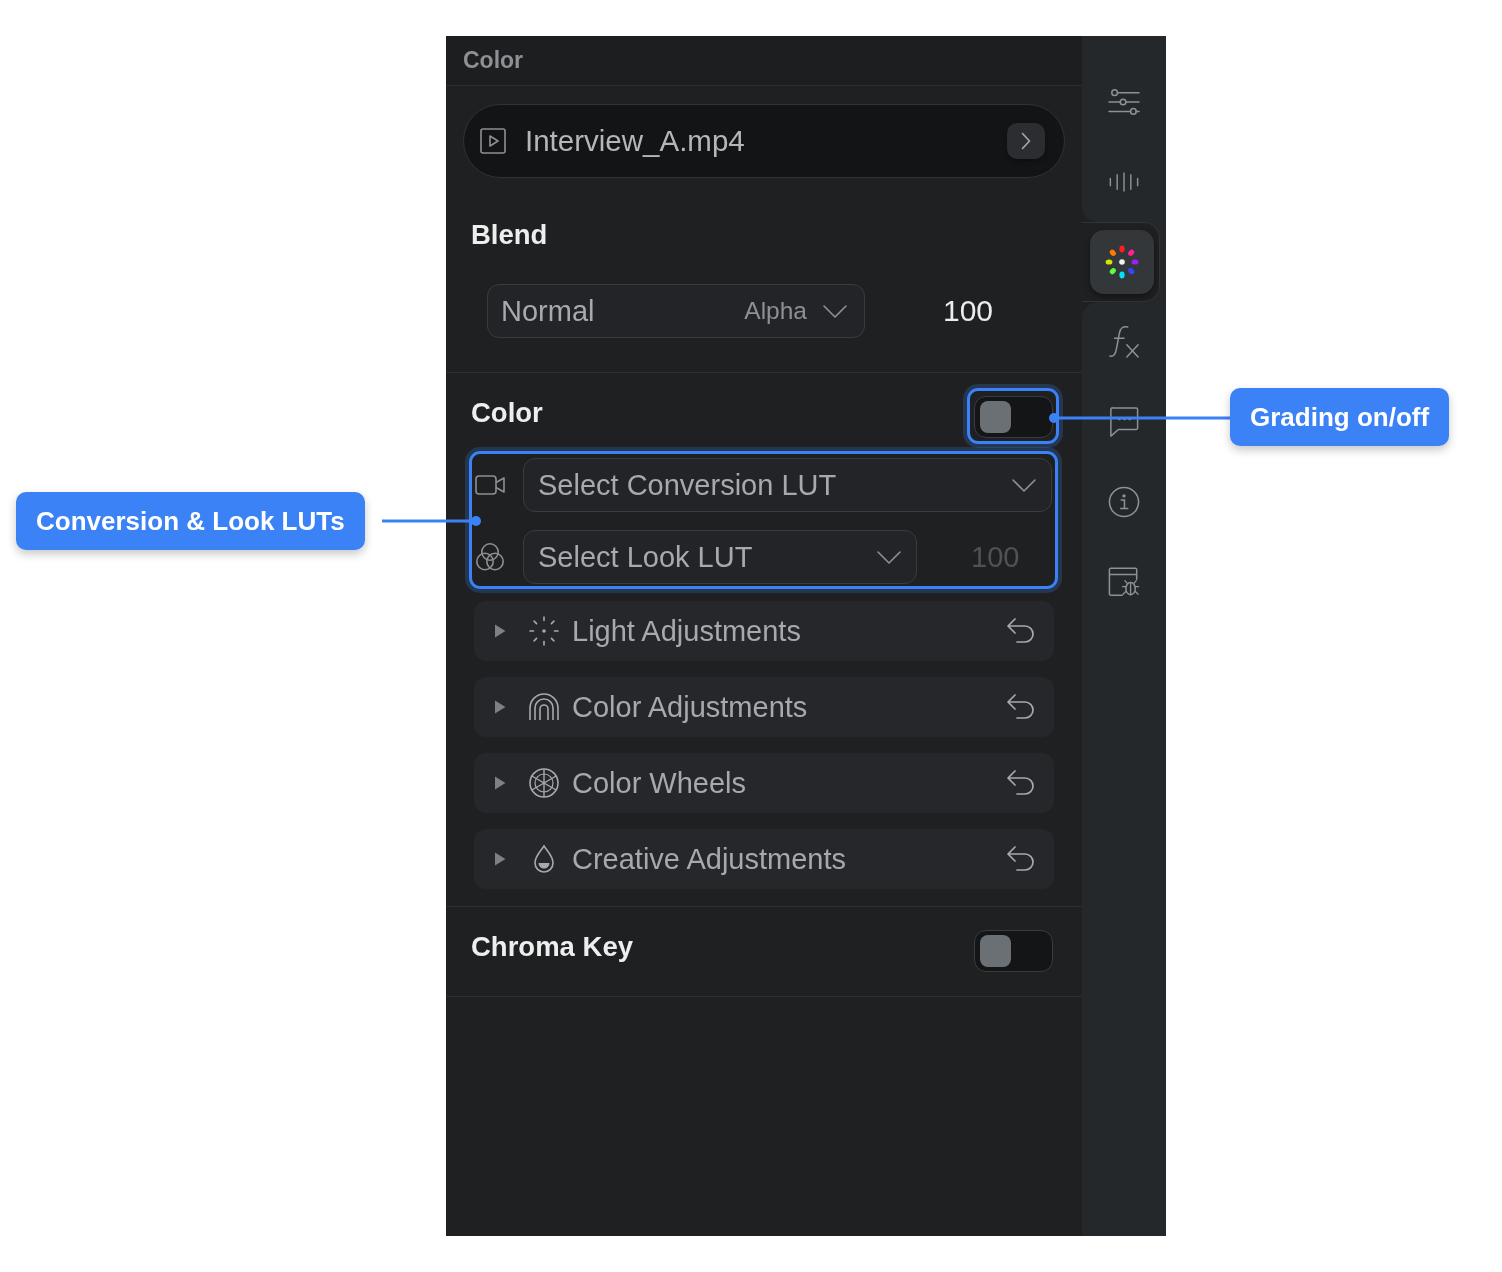 Image resolution: width=1502 pixels, height=1272 pixels. What do you see at coordinates (659, 783) in the screenshot?
I see `accordion-title: Color Wheels` at bounding box center [659, 783].